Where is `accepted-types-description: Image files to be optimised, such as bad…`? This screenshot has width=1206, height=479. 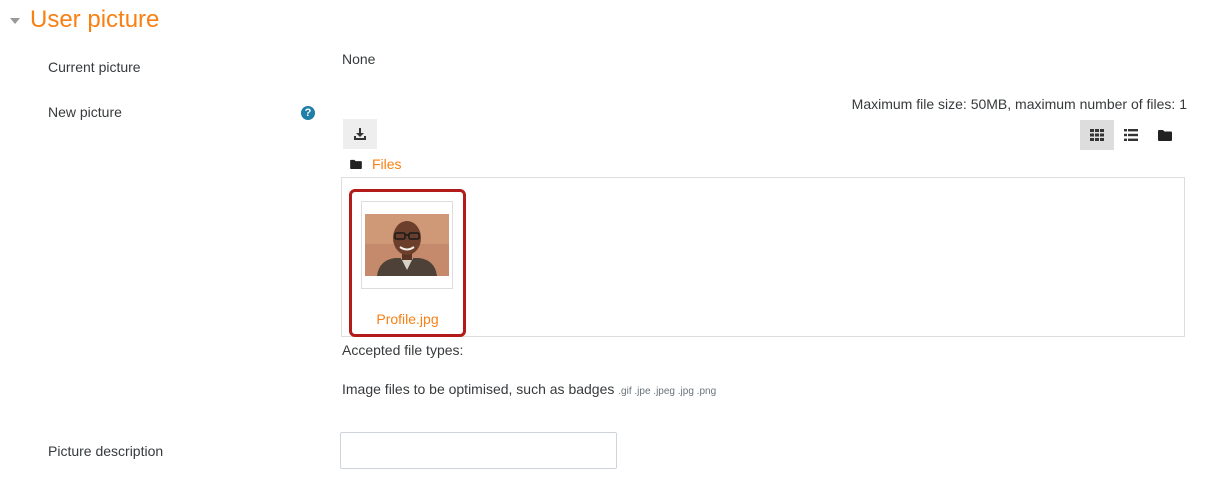
accepted-types-description: Image files to be optimised, such as bad… is located at coordinates (529, 389).